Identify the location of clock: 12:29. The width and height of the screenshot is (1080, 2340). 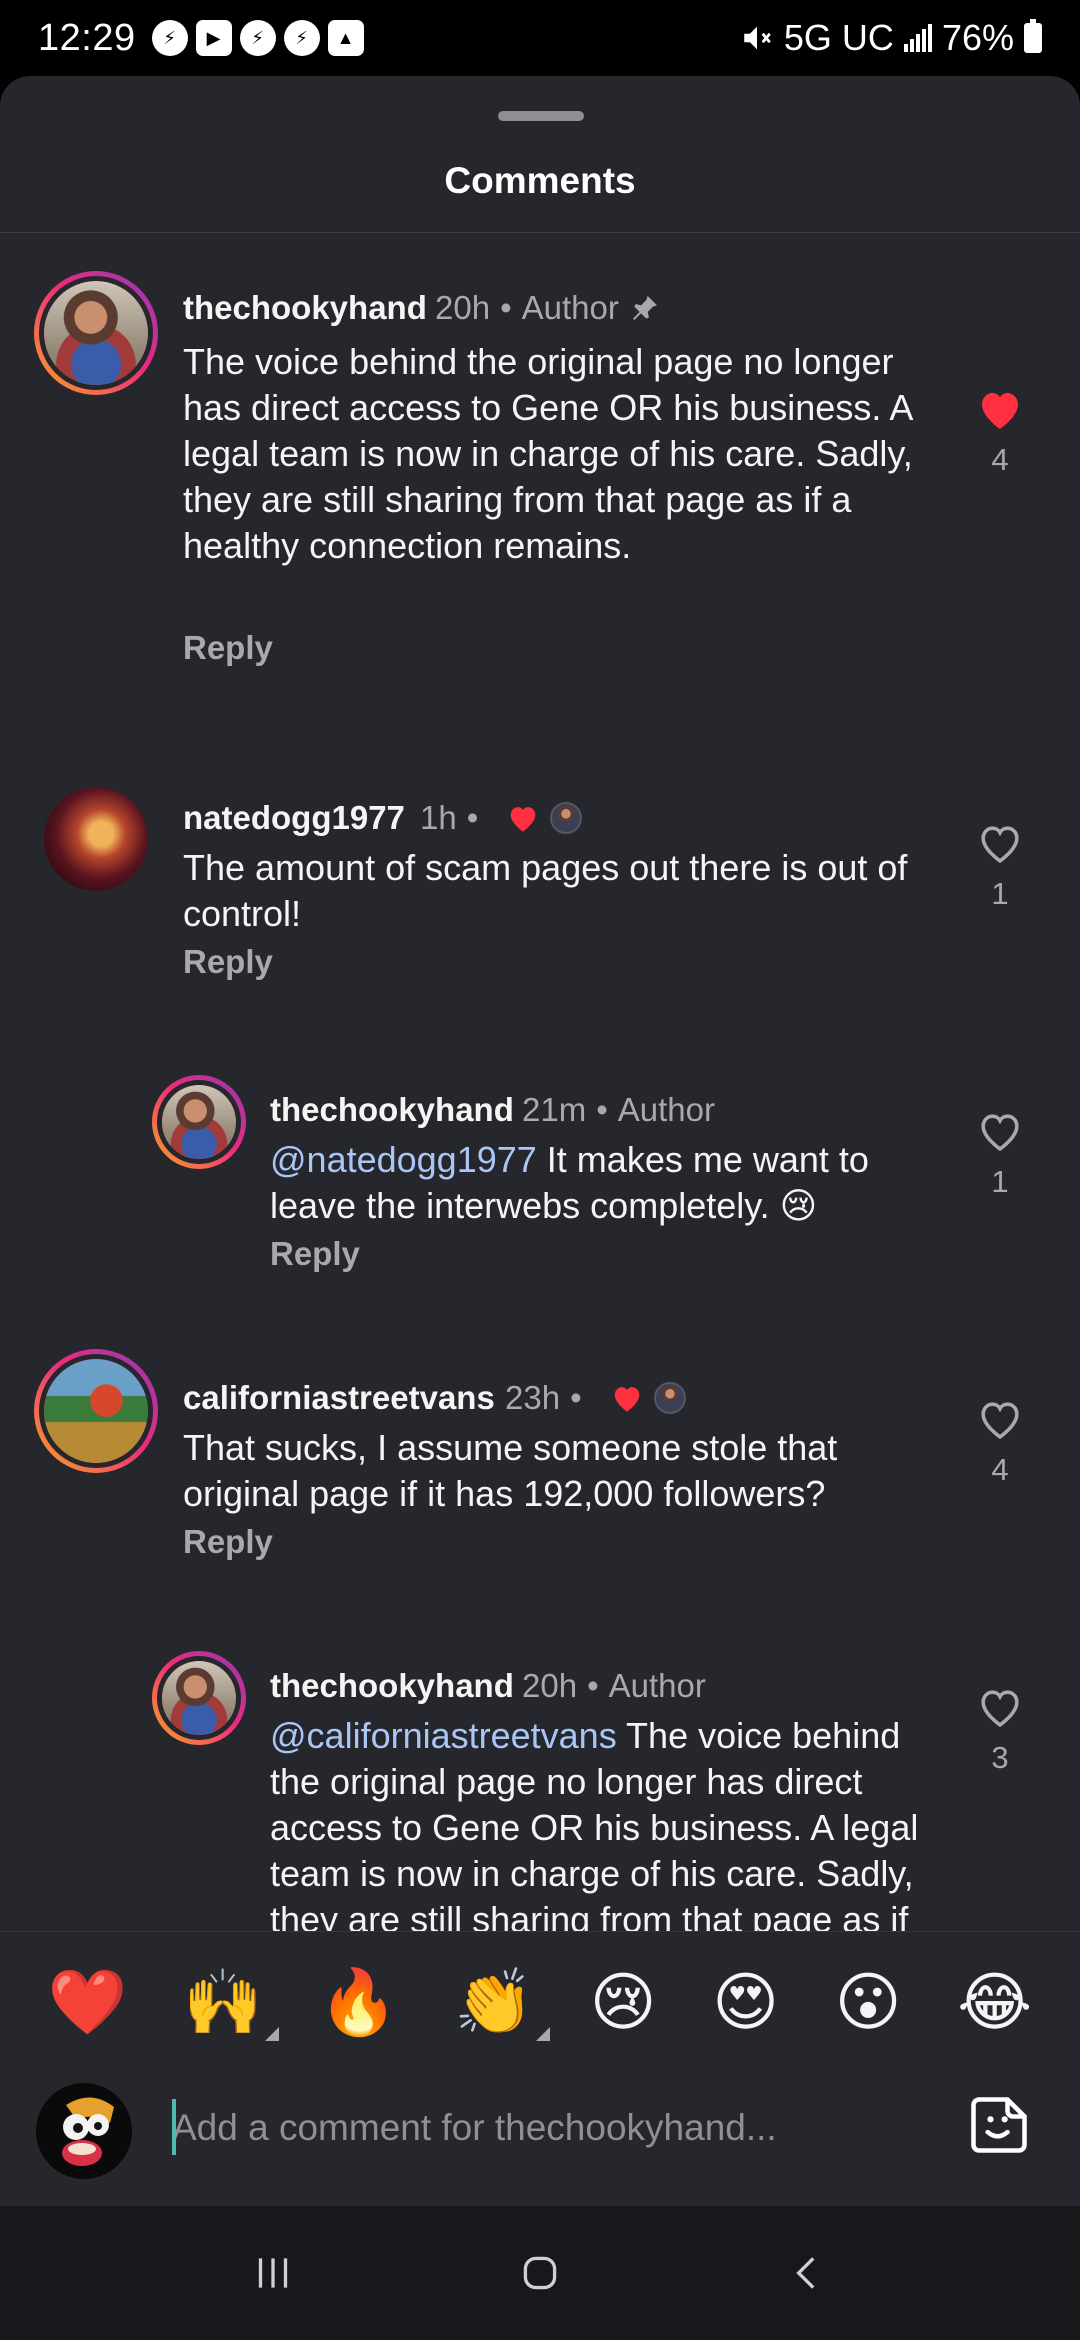
(87, 37).